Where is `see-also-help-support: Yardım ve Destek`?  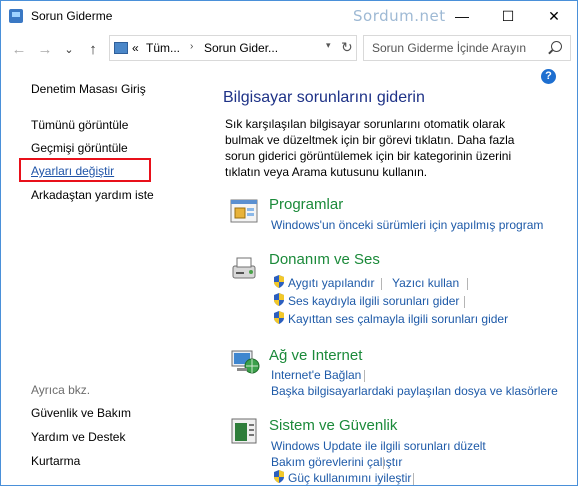
see-also-help-support: Yardım ve Destek is located at coordinates (78, 437).